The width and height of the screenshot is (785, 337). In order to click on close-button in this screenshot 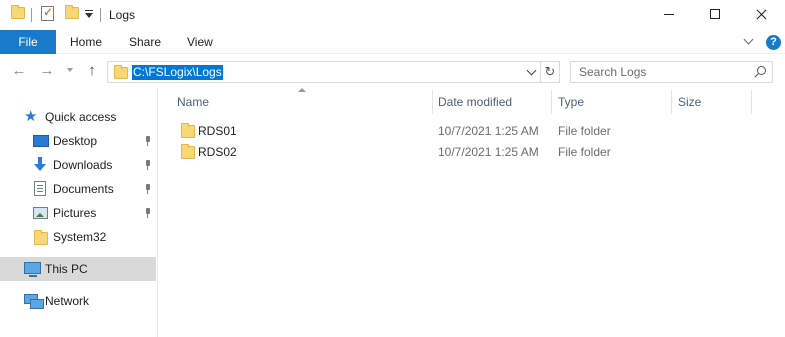, I will do `click(761, 15)`.